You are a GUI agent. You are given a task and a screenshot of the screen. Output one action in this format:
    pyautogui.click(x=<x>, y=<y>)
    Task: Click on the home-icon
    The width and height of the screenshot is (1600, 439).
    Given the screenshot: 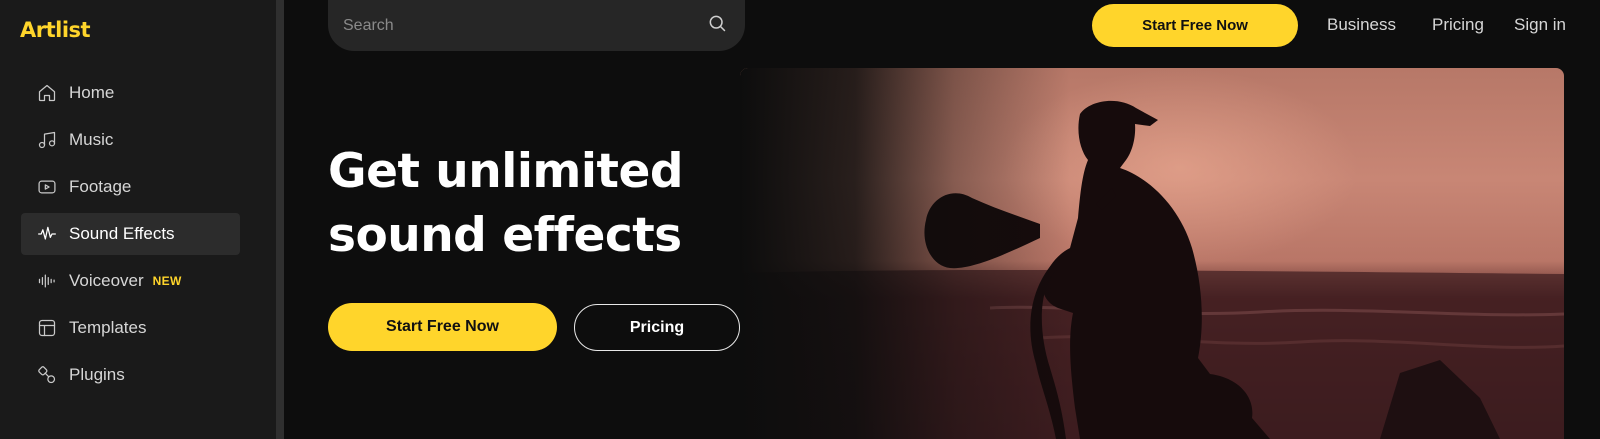 What is the action you would take?
    pyautogui.click(x=47, y=93)
    